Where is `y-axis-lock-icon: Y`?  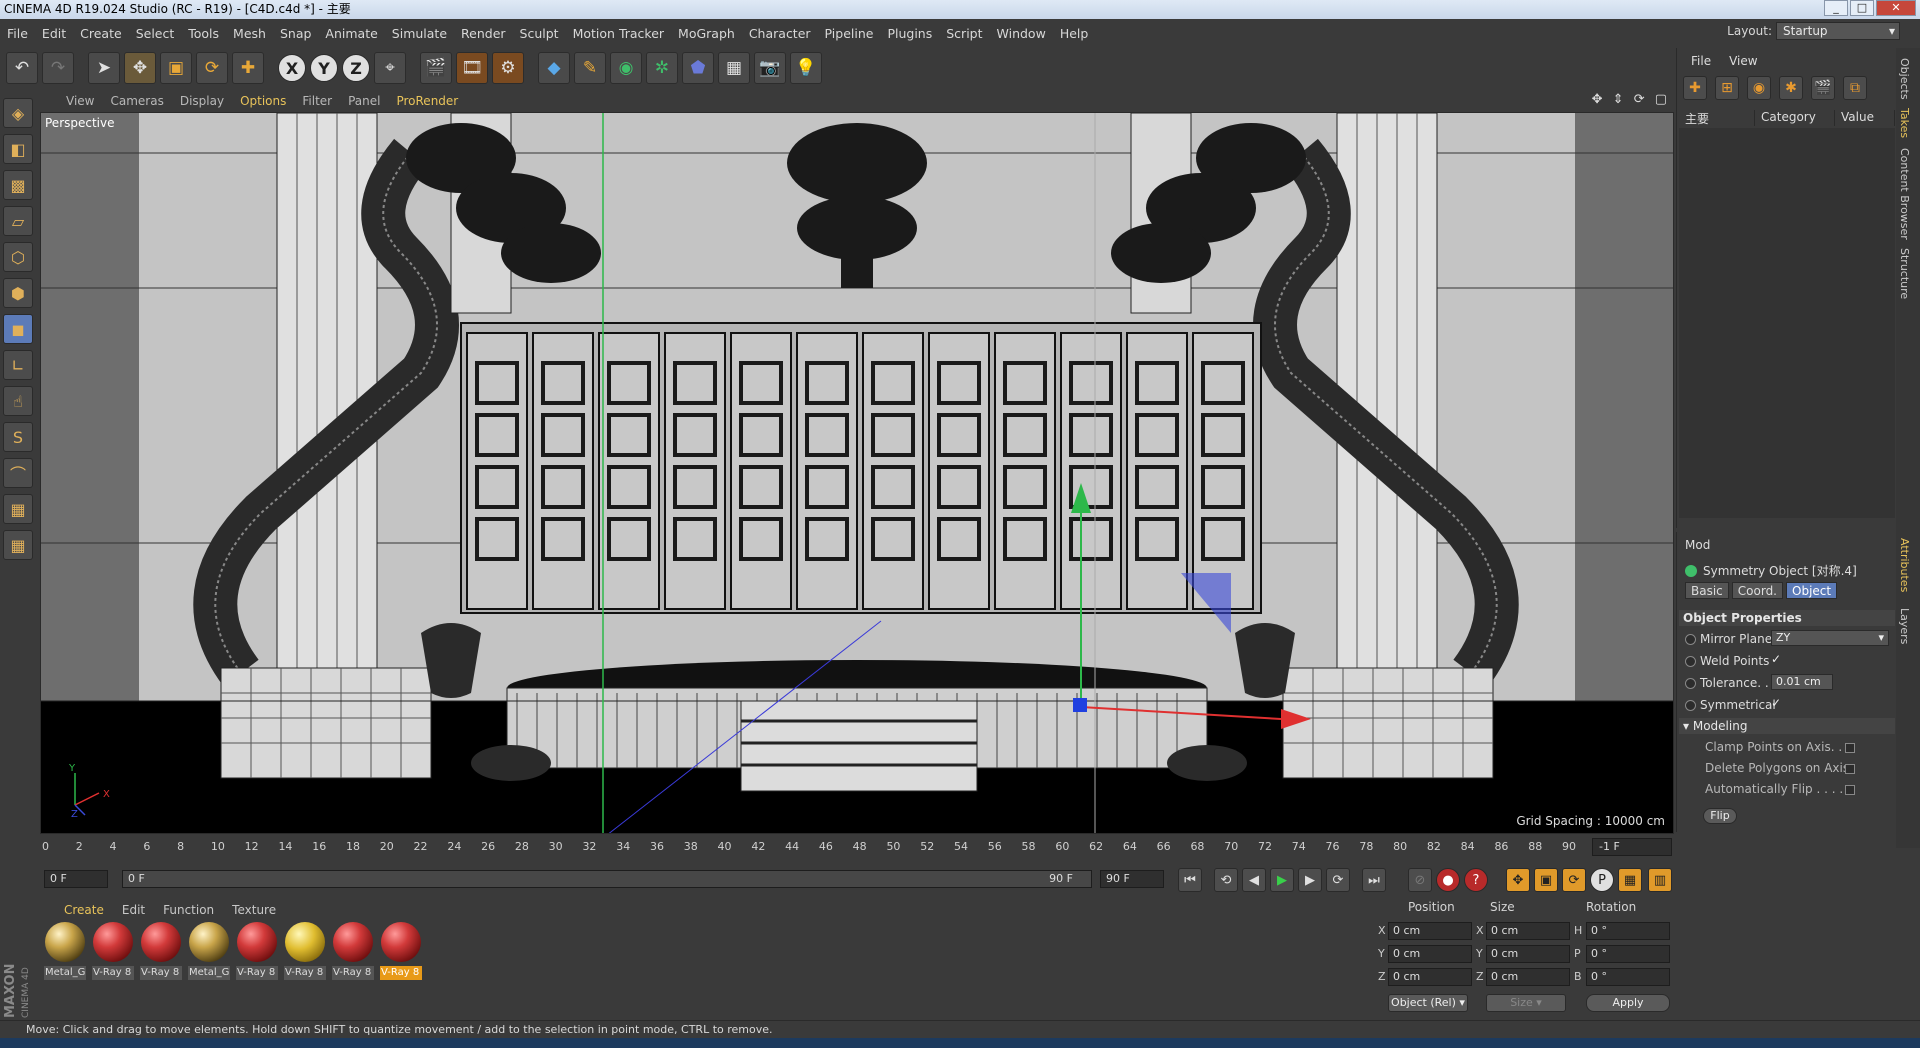 y-axis-lock-icon: Y is located at coordinates (324, 68).